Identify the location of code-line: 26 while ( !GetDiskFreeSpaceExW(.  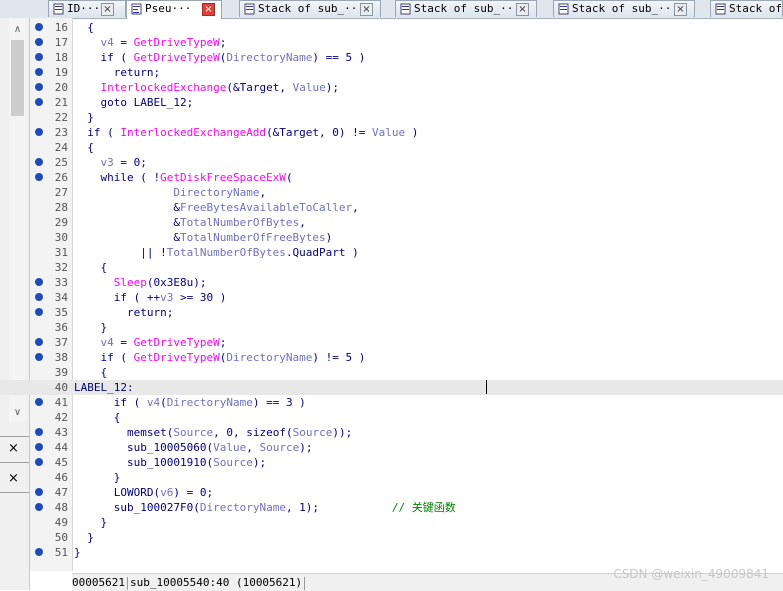
(391, 177).